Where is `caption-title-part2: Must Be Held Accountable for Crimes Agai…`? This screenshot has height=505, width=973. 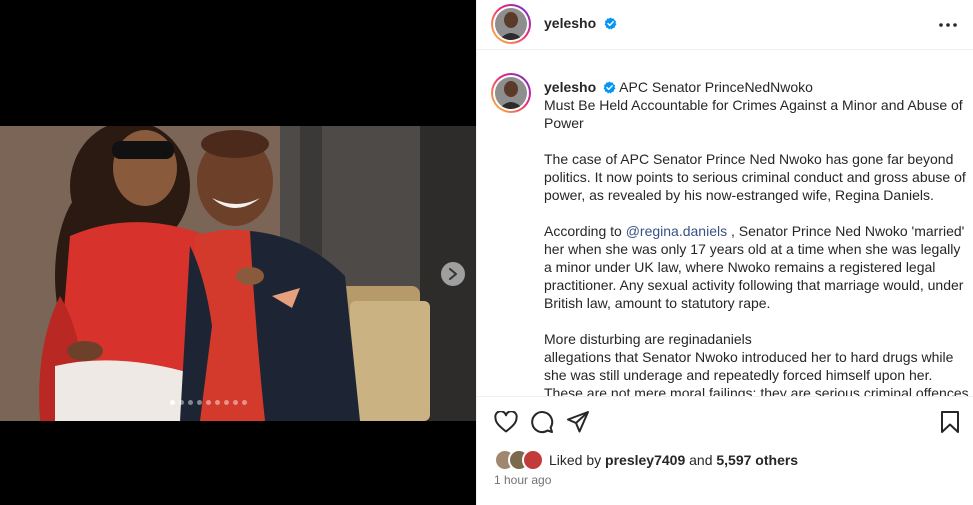
caption-title-part2: Must Be Held Accountable for Crimes Agai… is located at coordinates (753, 114).